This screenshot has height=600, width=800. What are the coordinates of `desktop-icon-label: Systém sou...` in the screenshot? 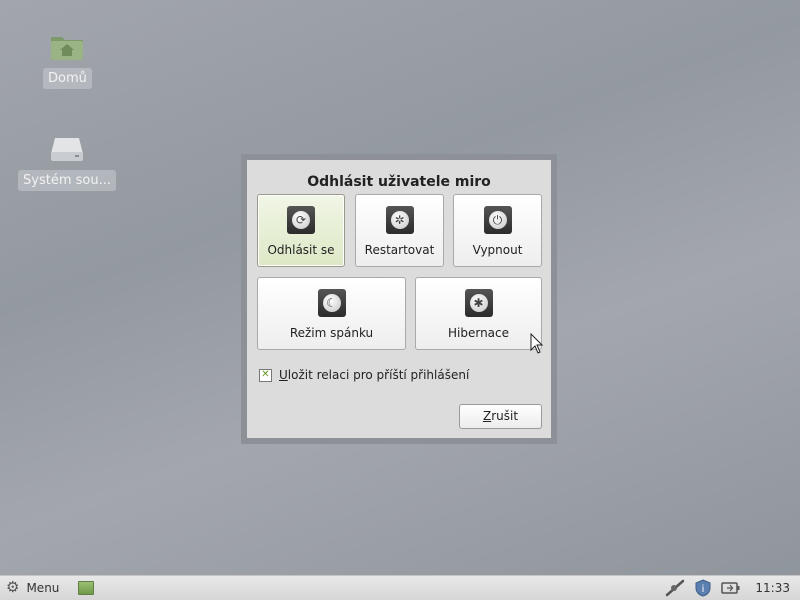 It's located at (67, 180).